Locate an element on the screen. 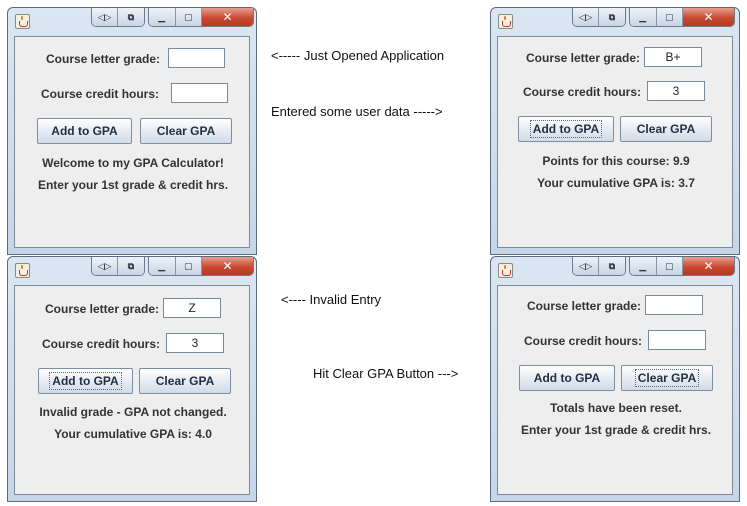 This screenshot has height=506, width=747. status-message-line1: Totals have been reset. is located at coordinates (616, 408).